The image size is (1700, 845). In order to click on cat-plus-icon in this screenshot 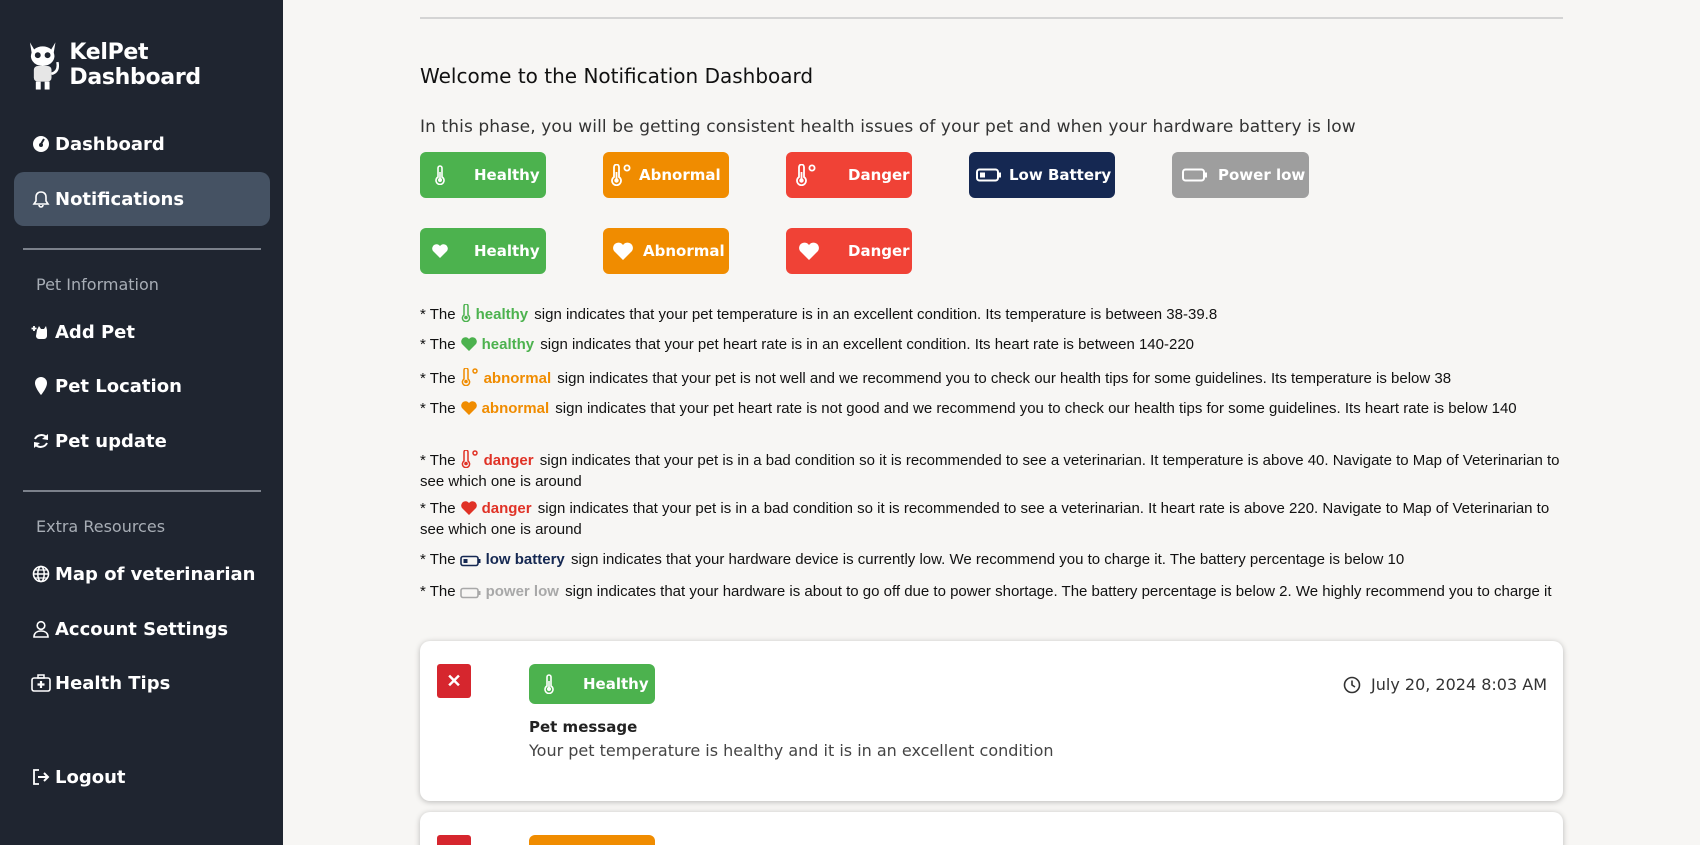, I will do `click(41, 332)`.